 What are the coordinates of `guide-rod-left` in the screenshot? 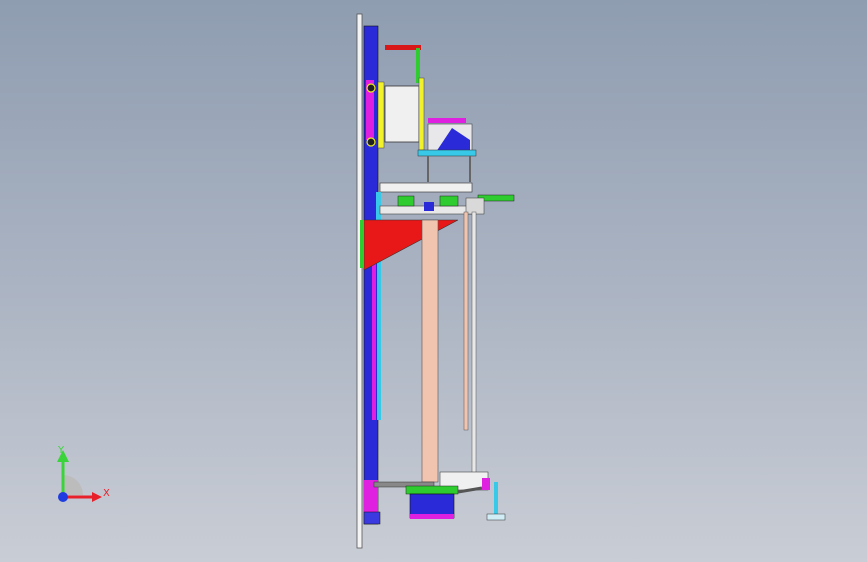 It's located at (466, 321).